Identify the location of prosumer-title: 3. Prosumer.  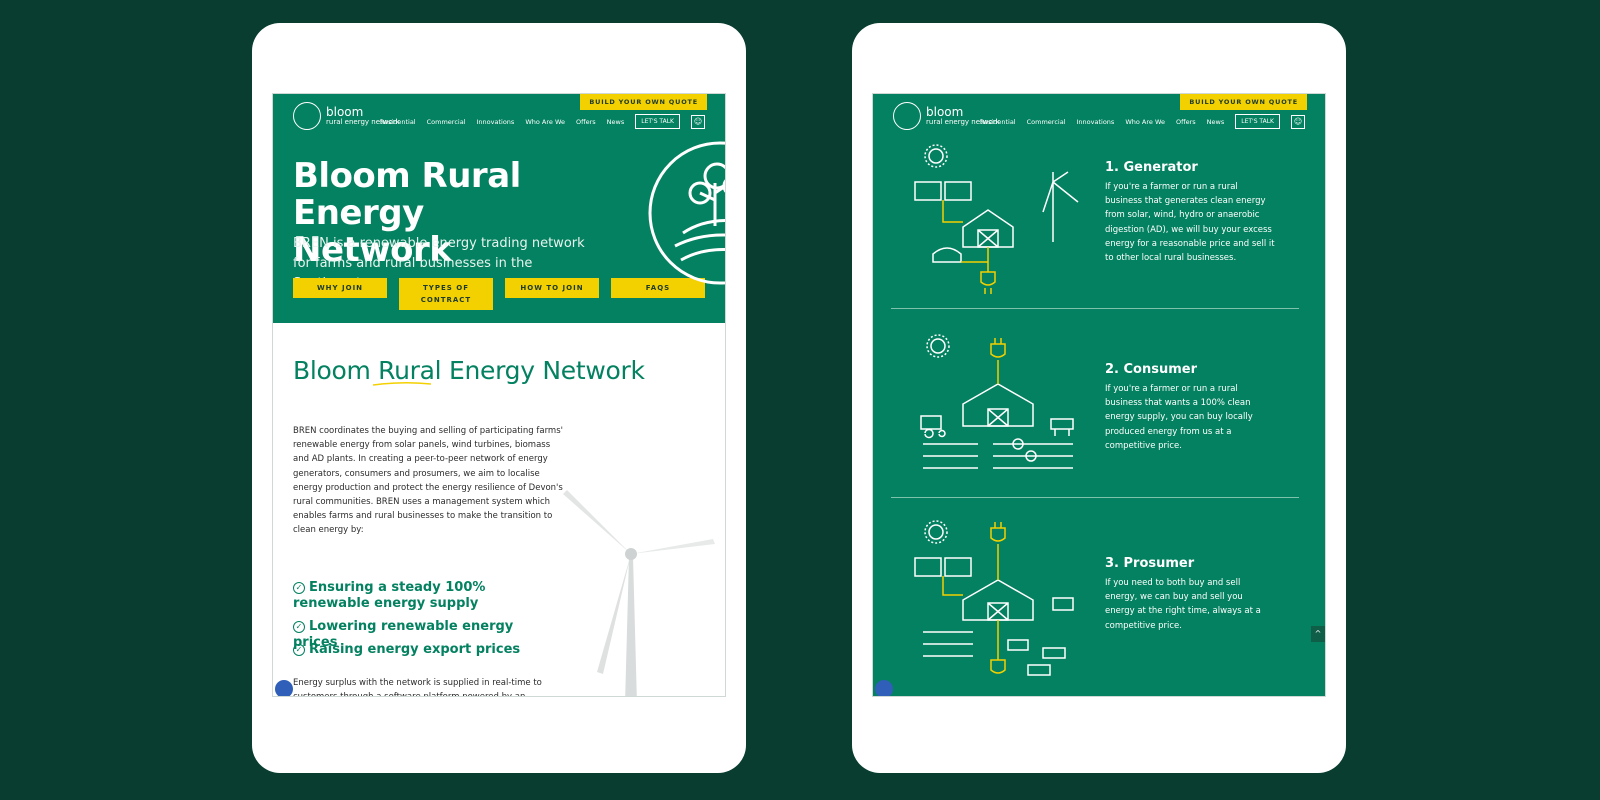
(1150, 563).